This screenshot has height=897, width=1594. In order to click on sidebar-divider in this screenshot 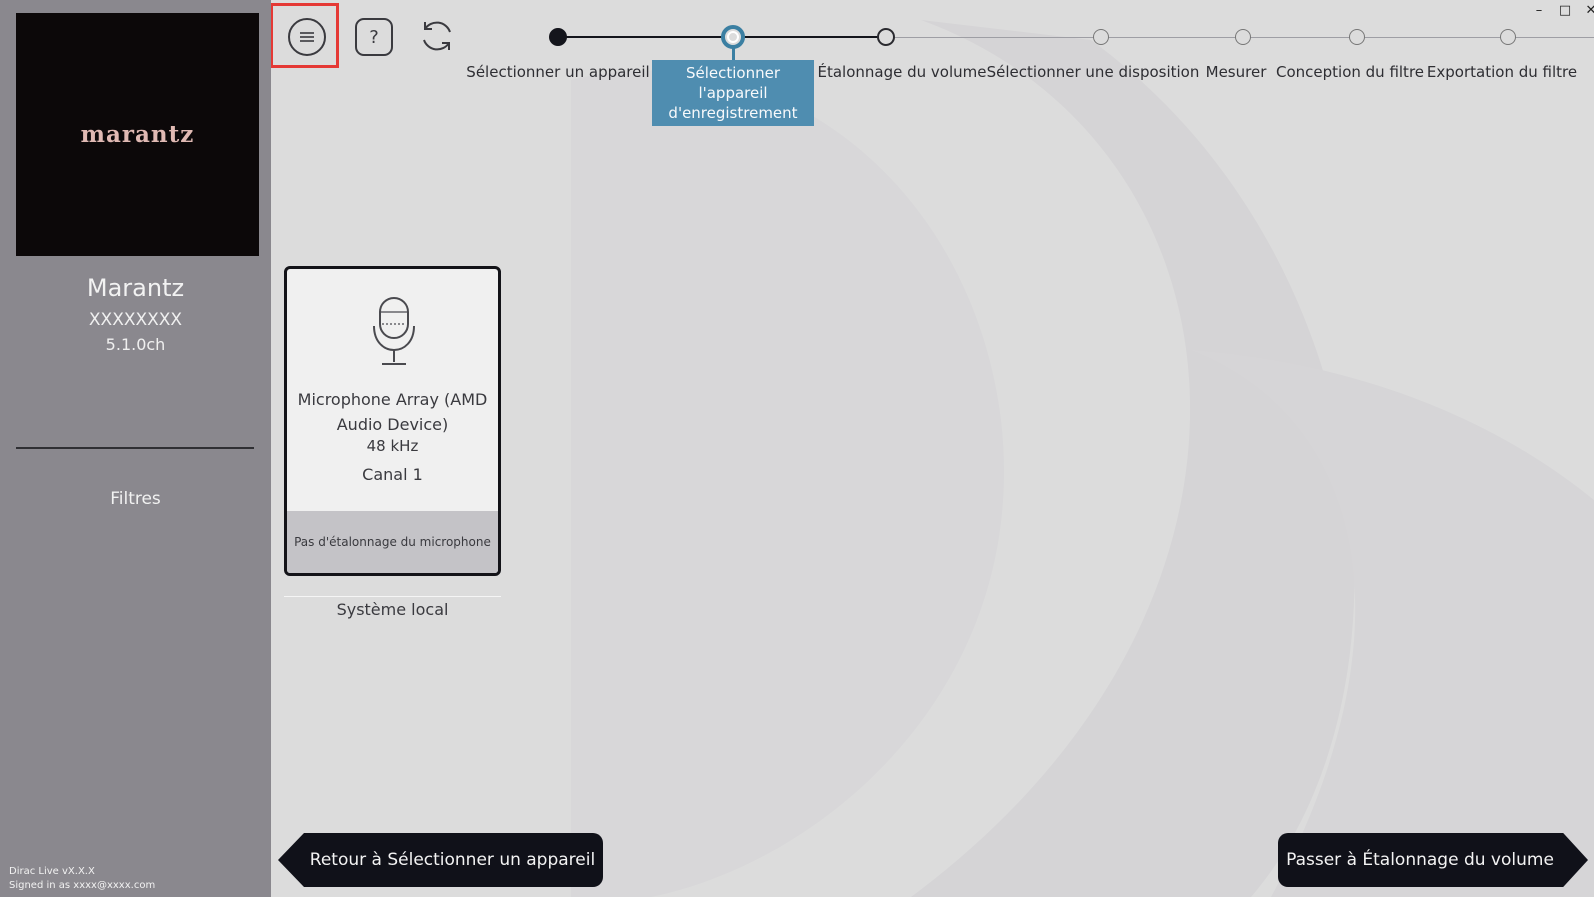, I will do `click(135, 448)`.